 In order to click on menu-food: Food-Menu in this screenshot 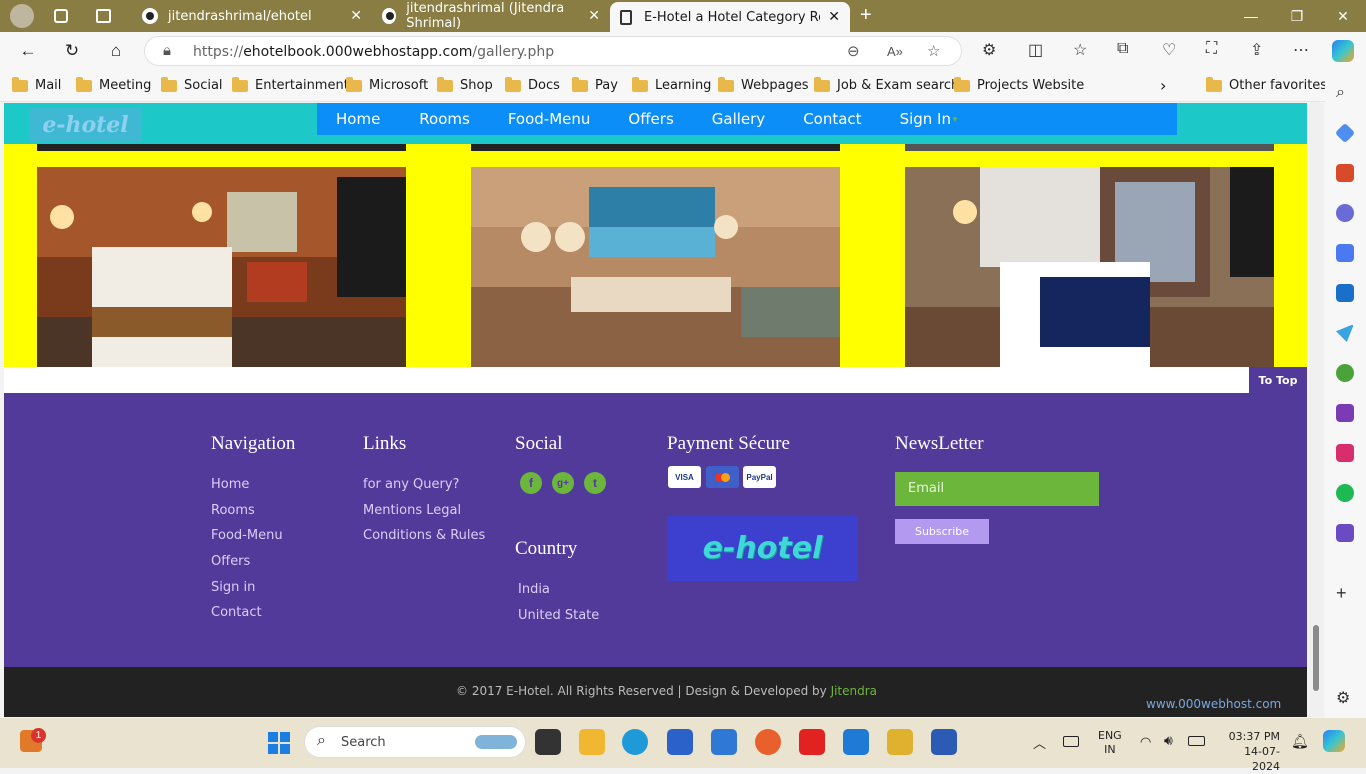, I will do `click(549, 119)`.